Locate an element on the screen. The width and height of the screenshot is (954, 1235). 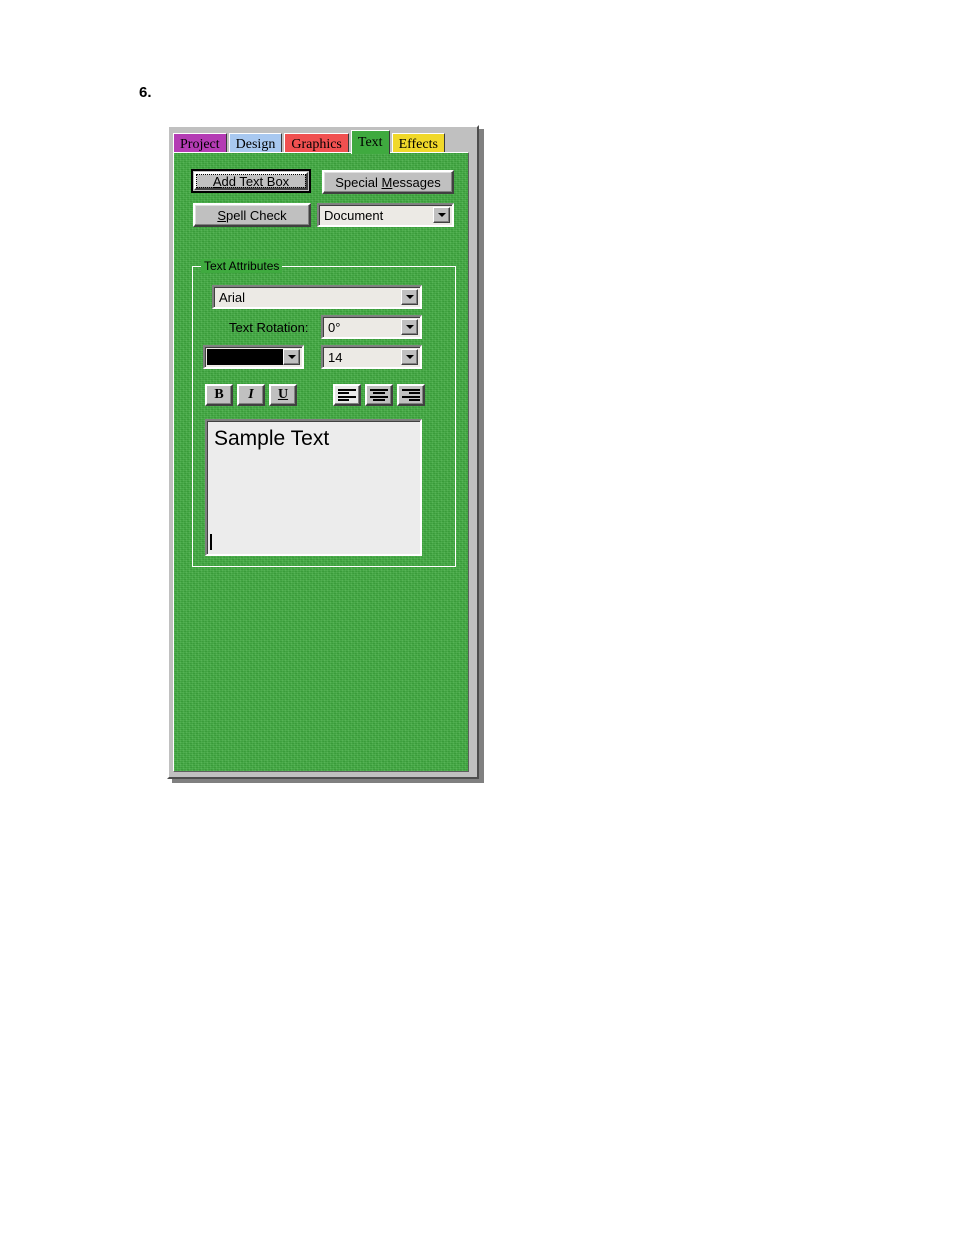
tab-strip: Project Design Graphics Text Effects is located at coordinates (324, 142).